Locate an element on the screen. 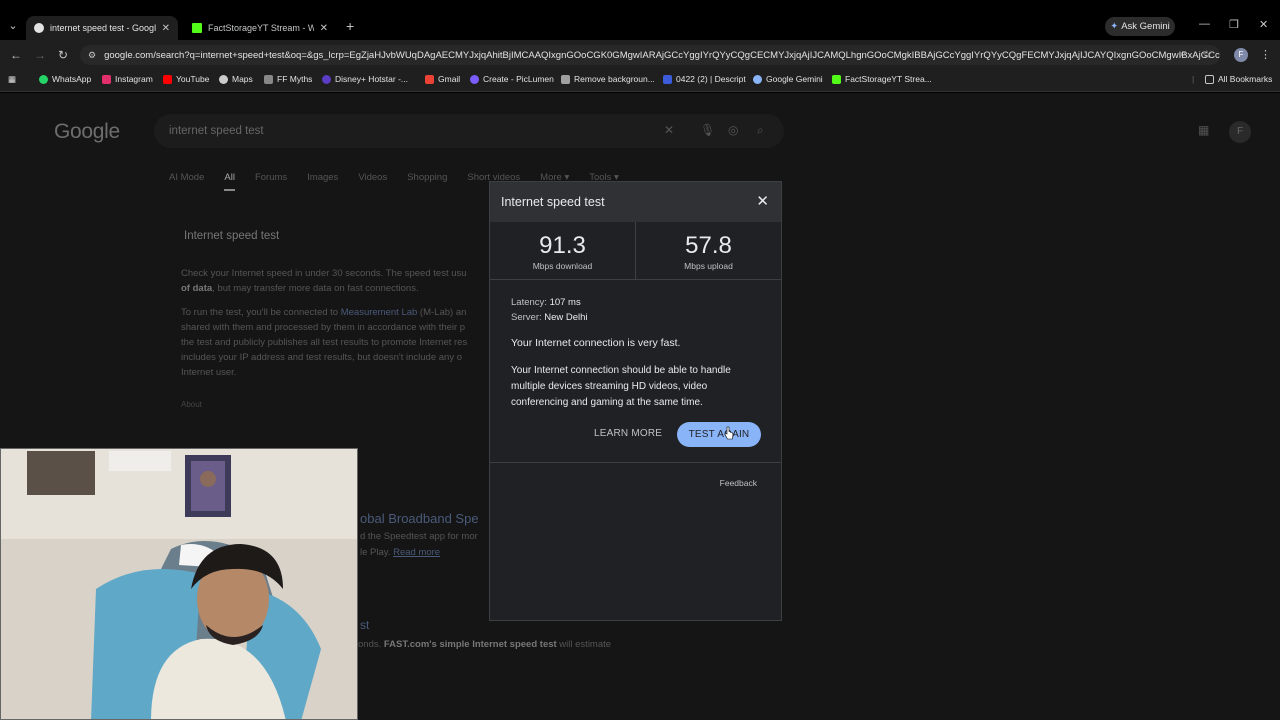  tab-videos: Videos is located at coordinates (372, 181).